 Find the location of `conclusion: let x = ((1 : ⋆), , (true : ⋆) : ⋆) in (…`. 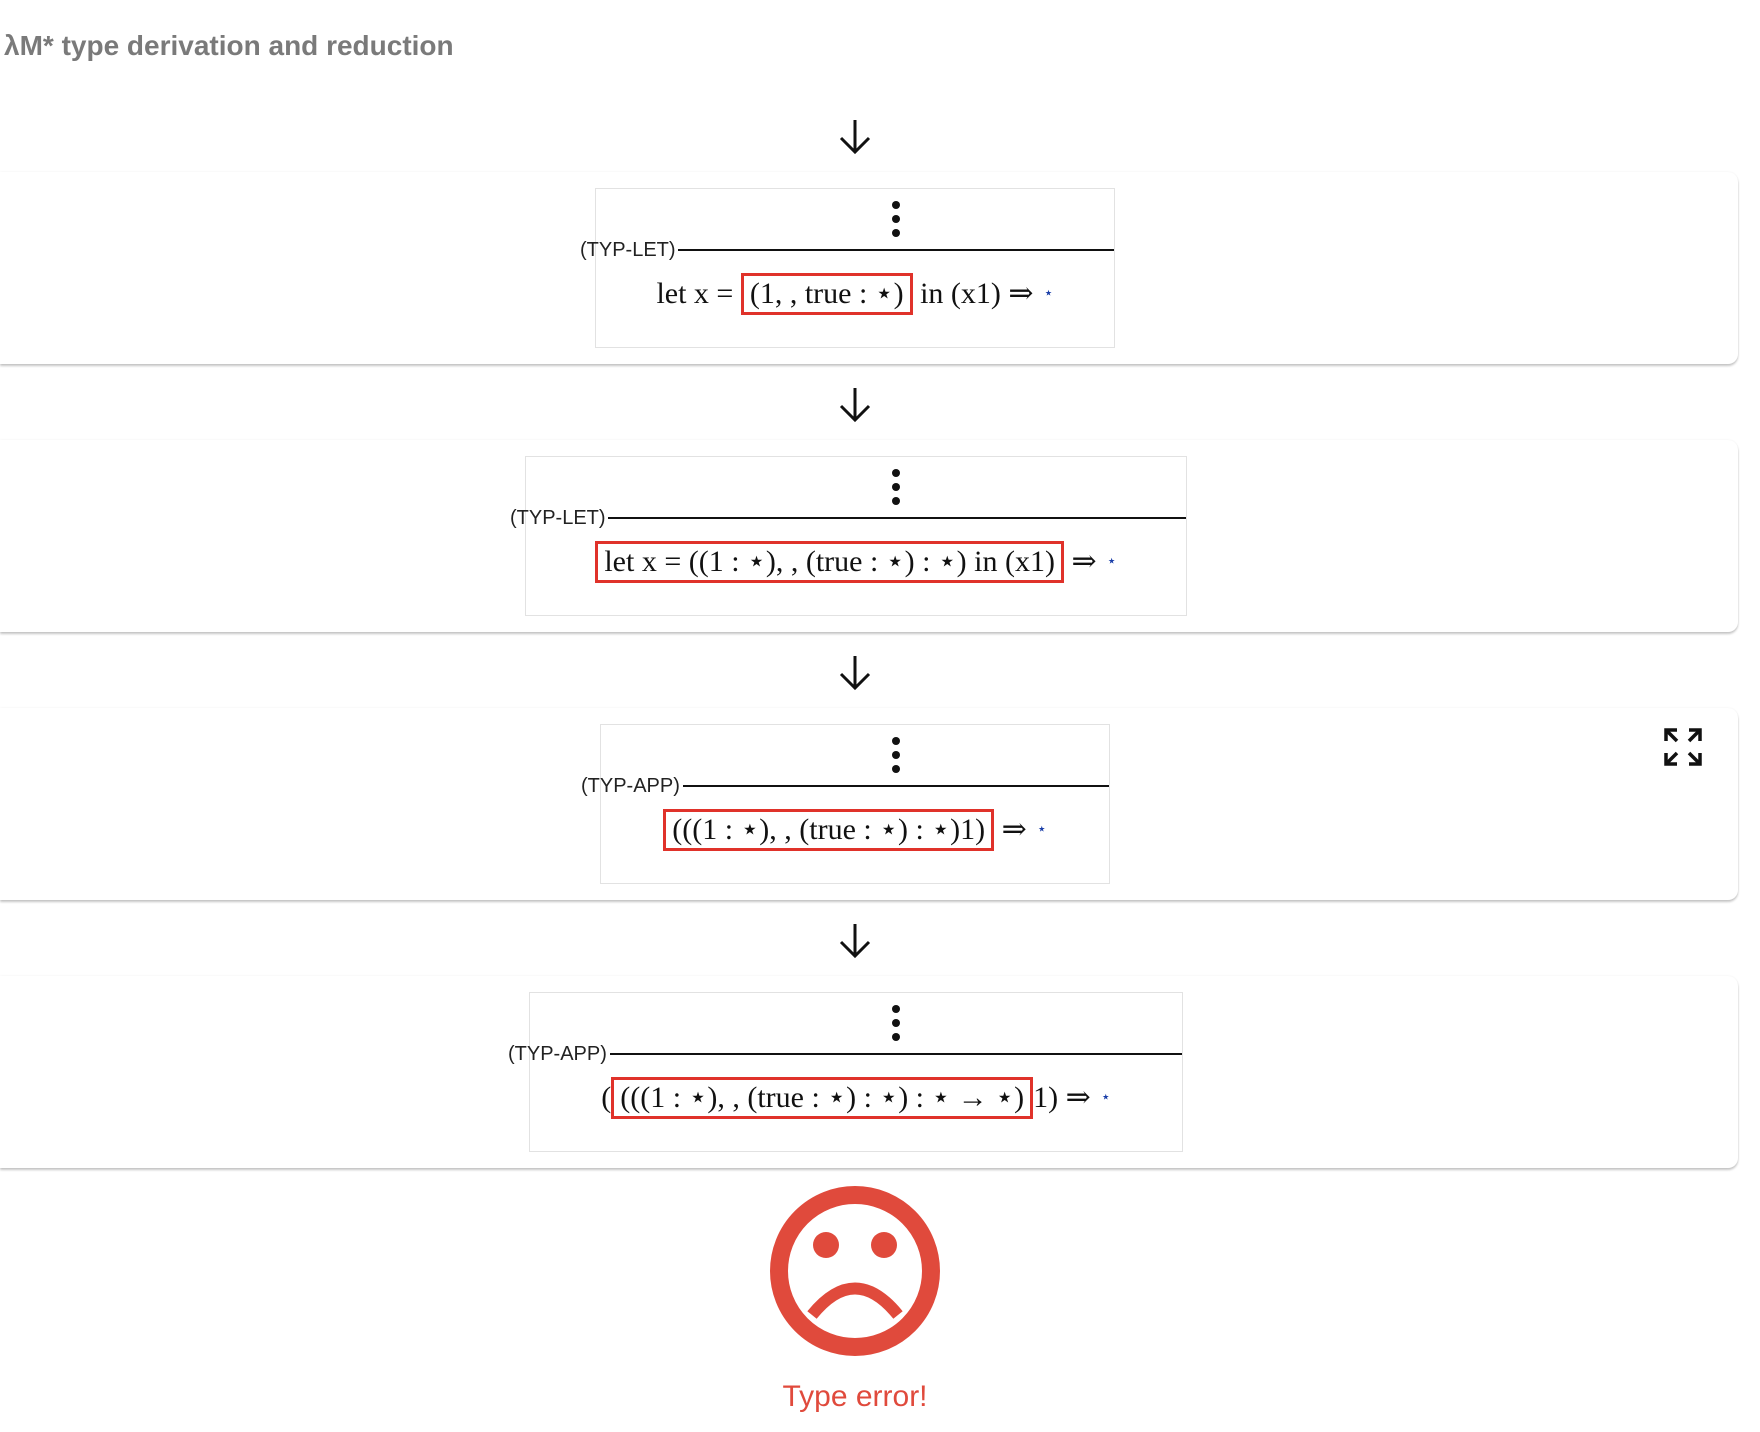

conclusion: let x = ((1 : ⋆), , (true : ⋆) : ⋆) in (… is located at coordinates (856, 562).